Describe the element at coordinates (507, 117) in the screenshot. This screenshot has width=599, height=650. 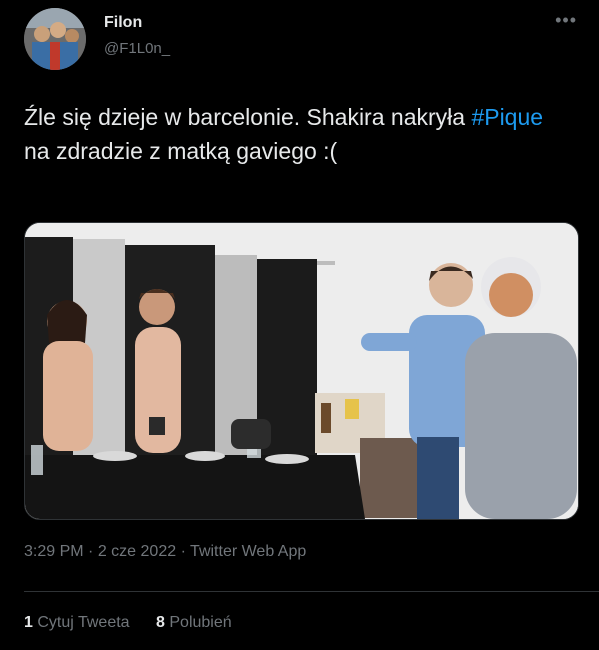
I see `hashtag-link: #Pique` at that location.